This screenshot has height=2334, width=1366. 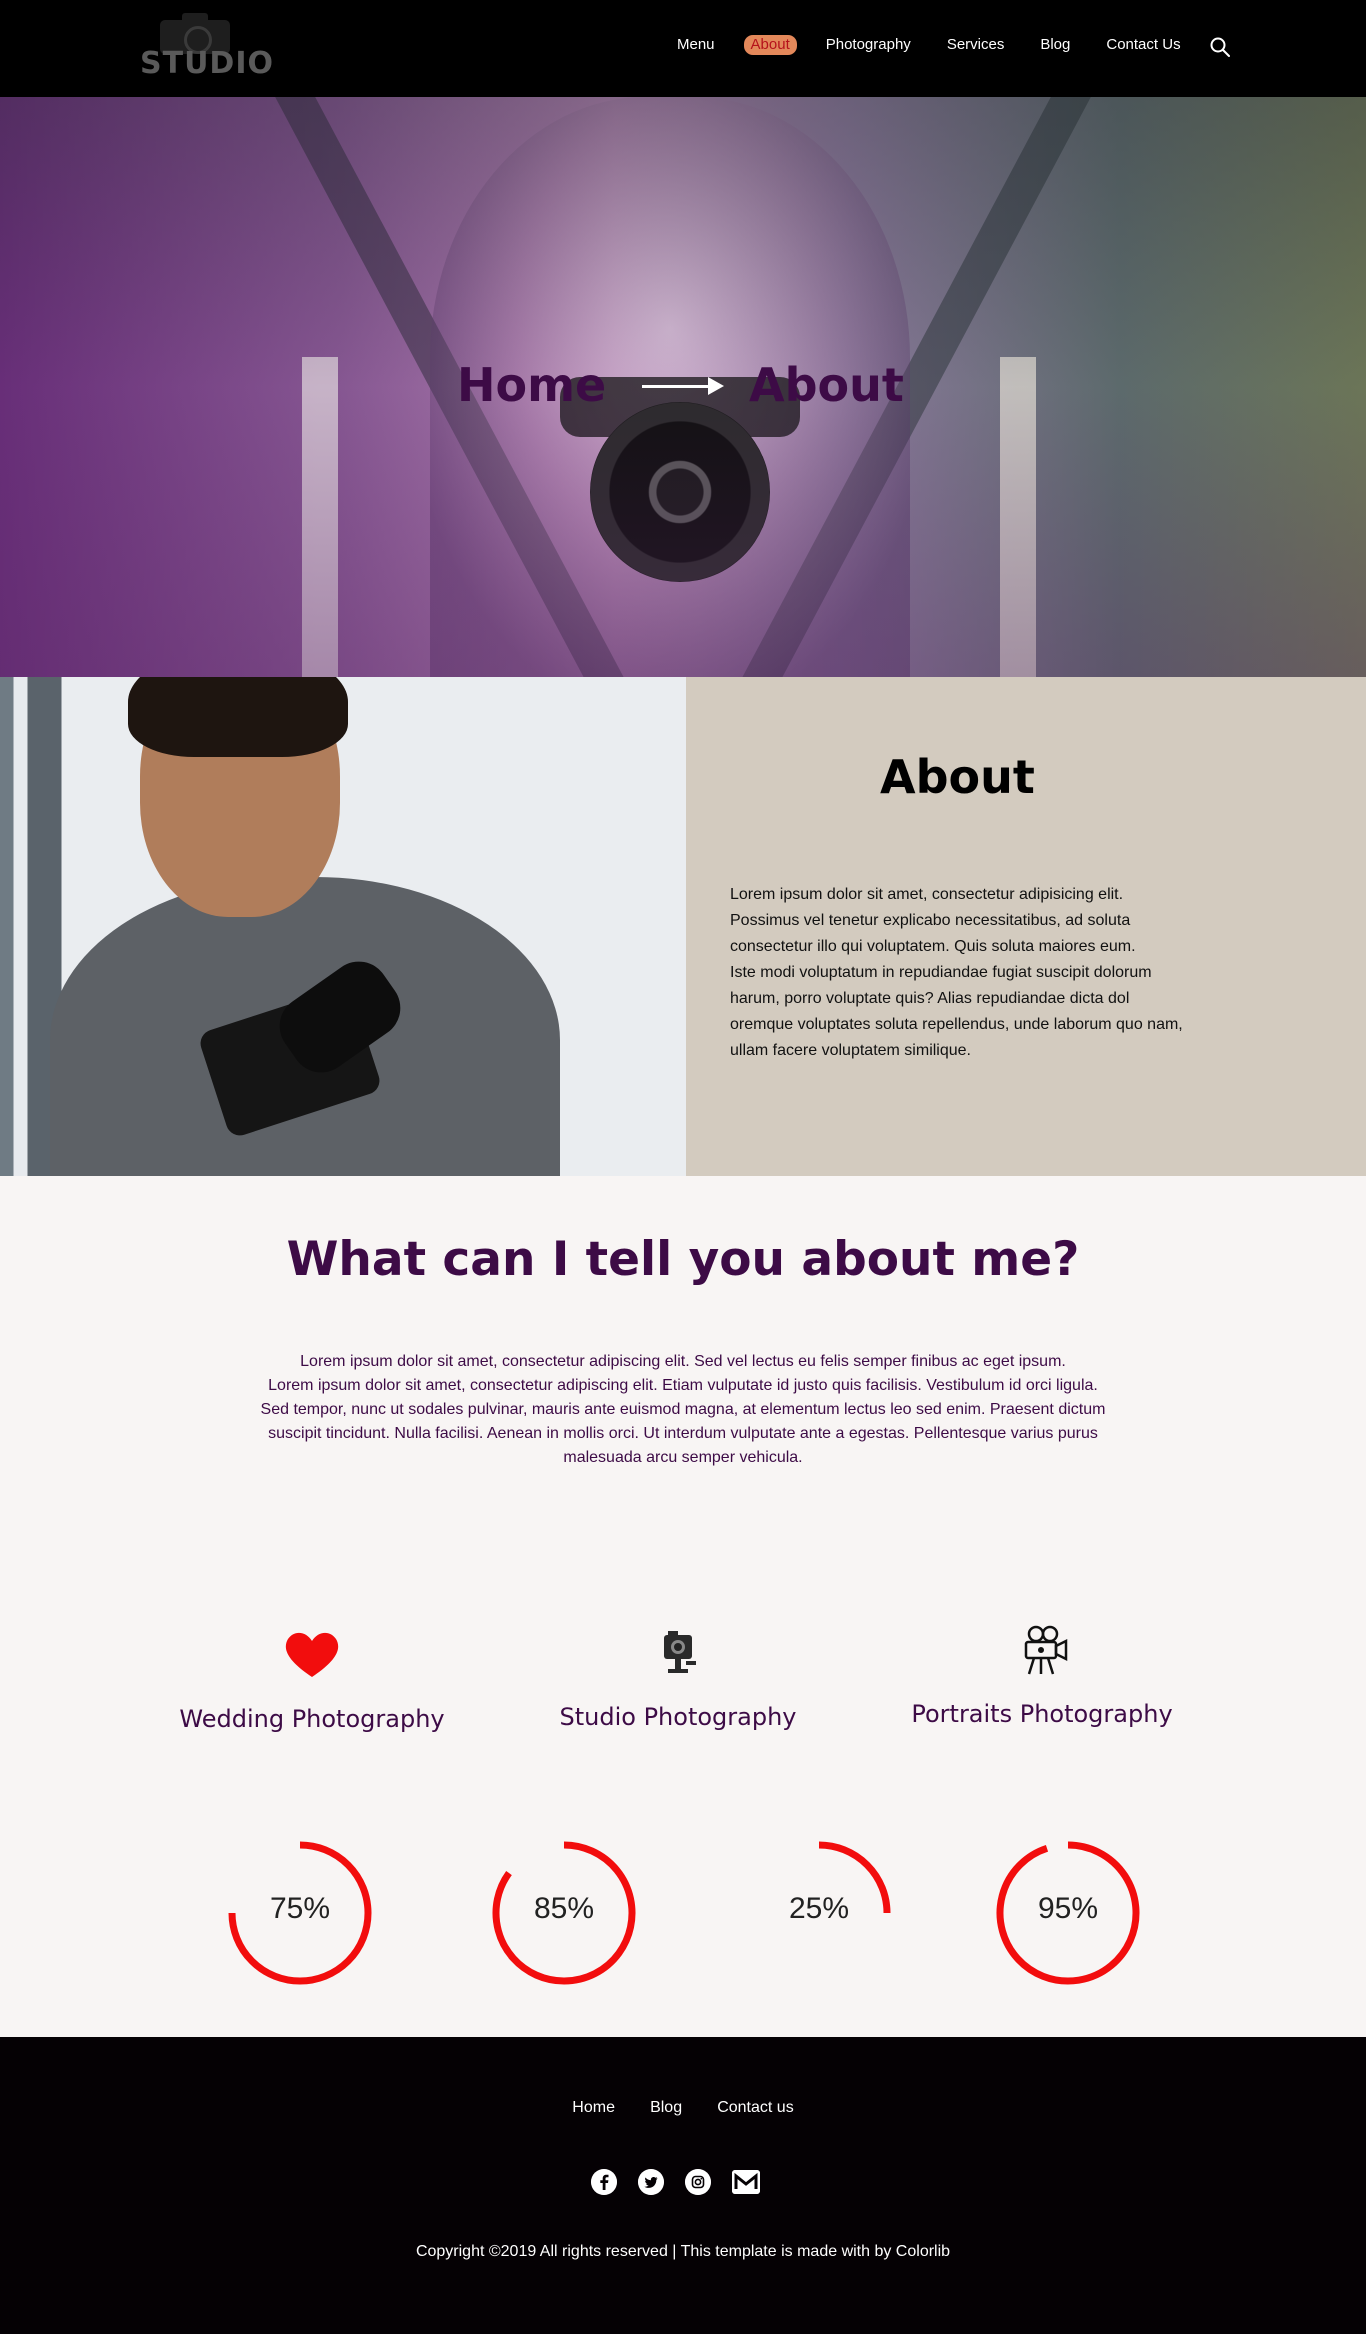 I want to click on nav-item-blog: Blog, so click(x=1055, y=45).